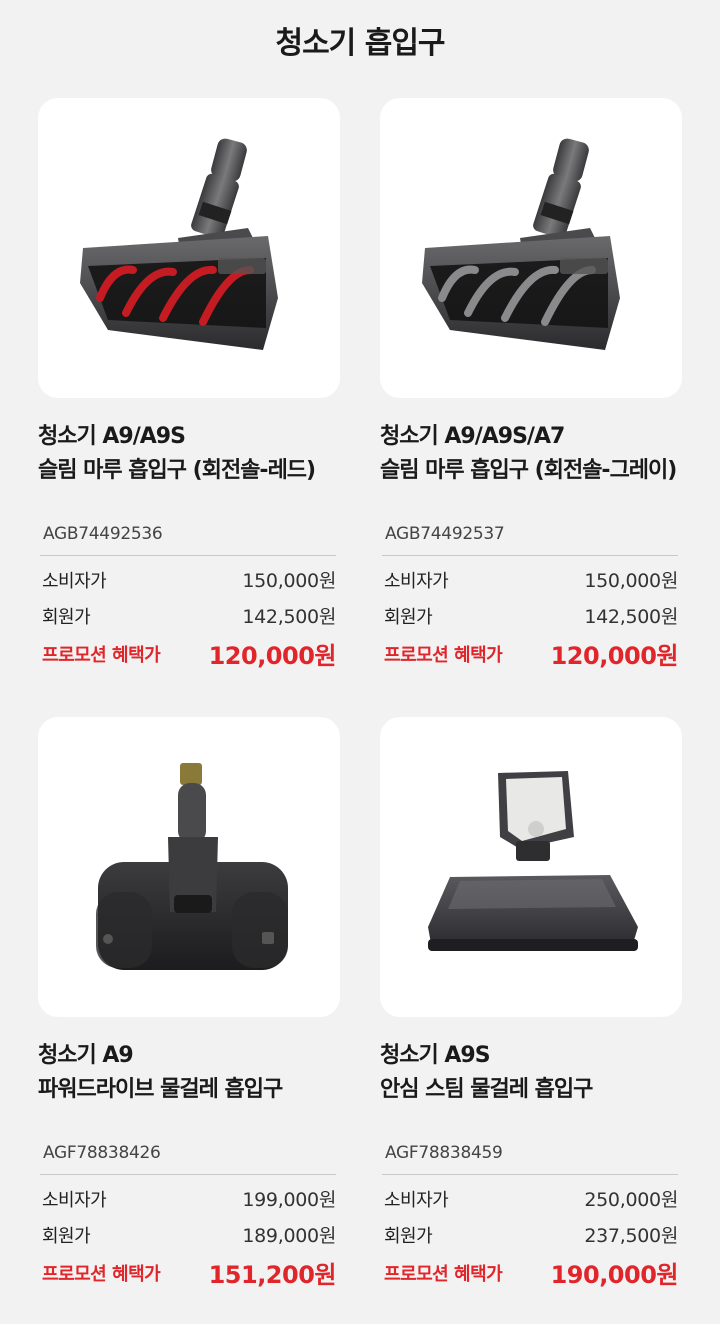 The image size is (720, 1324). Describe the element at coordinates (533, 861) in the screenshot. I see `vacuum-steam-mop-nozzle-icon` at that location.